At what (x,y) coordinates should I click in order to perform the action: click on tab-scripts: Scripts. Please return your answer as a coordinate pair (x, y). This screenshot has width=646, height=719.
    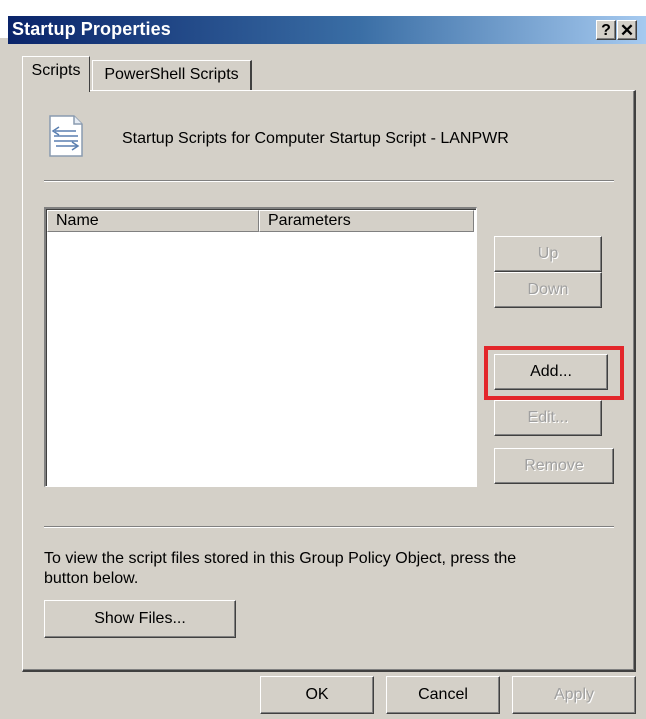
    Looking at the image, I should click on (56, 74).